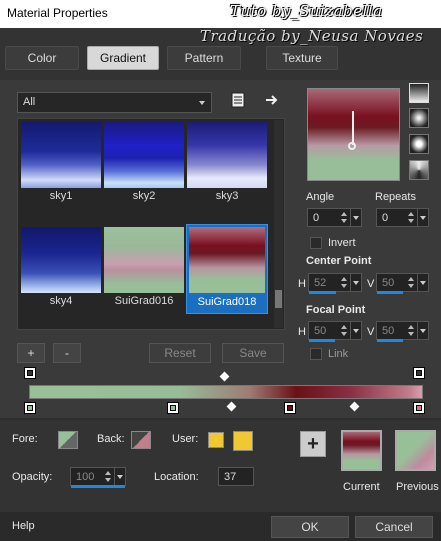  I want to click on angle-spinner: 0, so click(334, 217).